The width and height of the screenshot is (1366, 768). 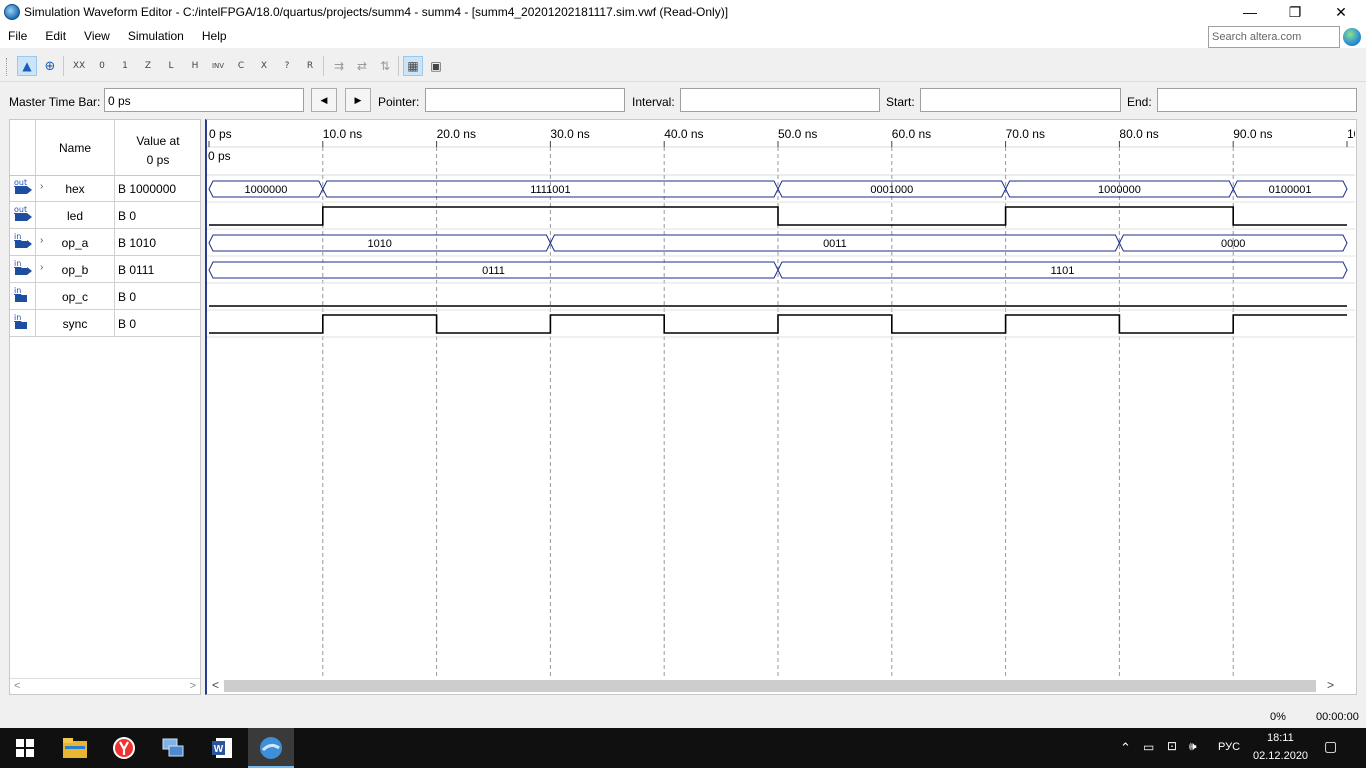 What do you see at coordinates (1257, 100) in the screenshot?
I see `end-field` at bounding box center [1257, 100].